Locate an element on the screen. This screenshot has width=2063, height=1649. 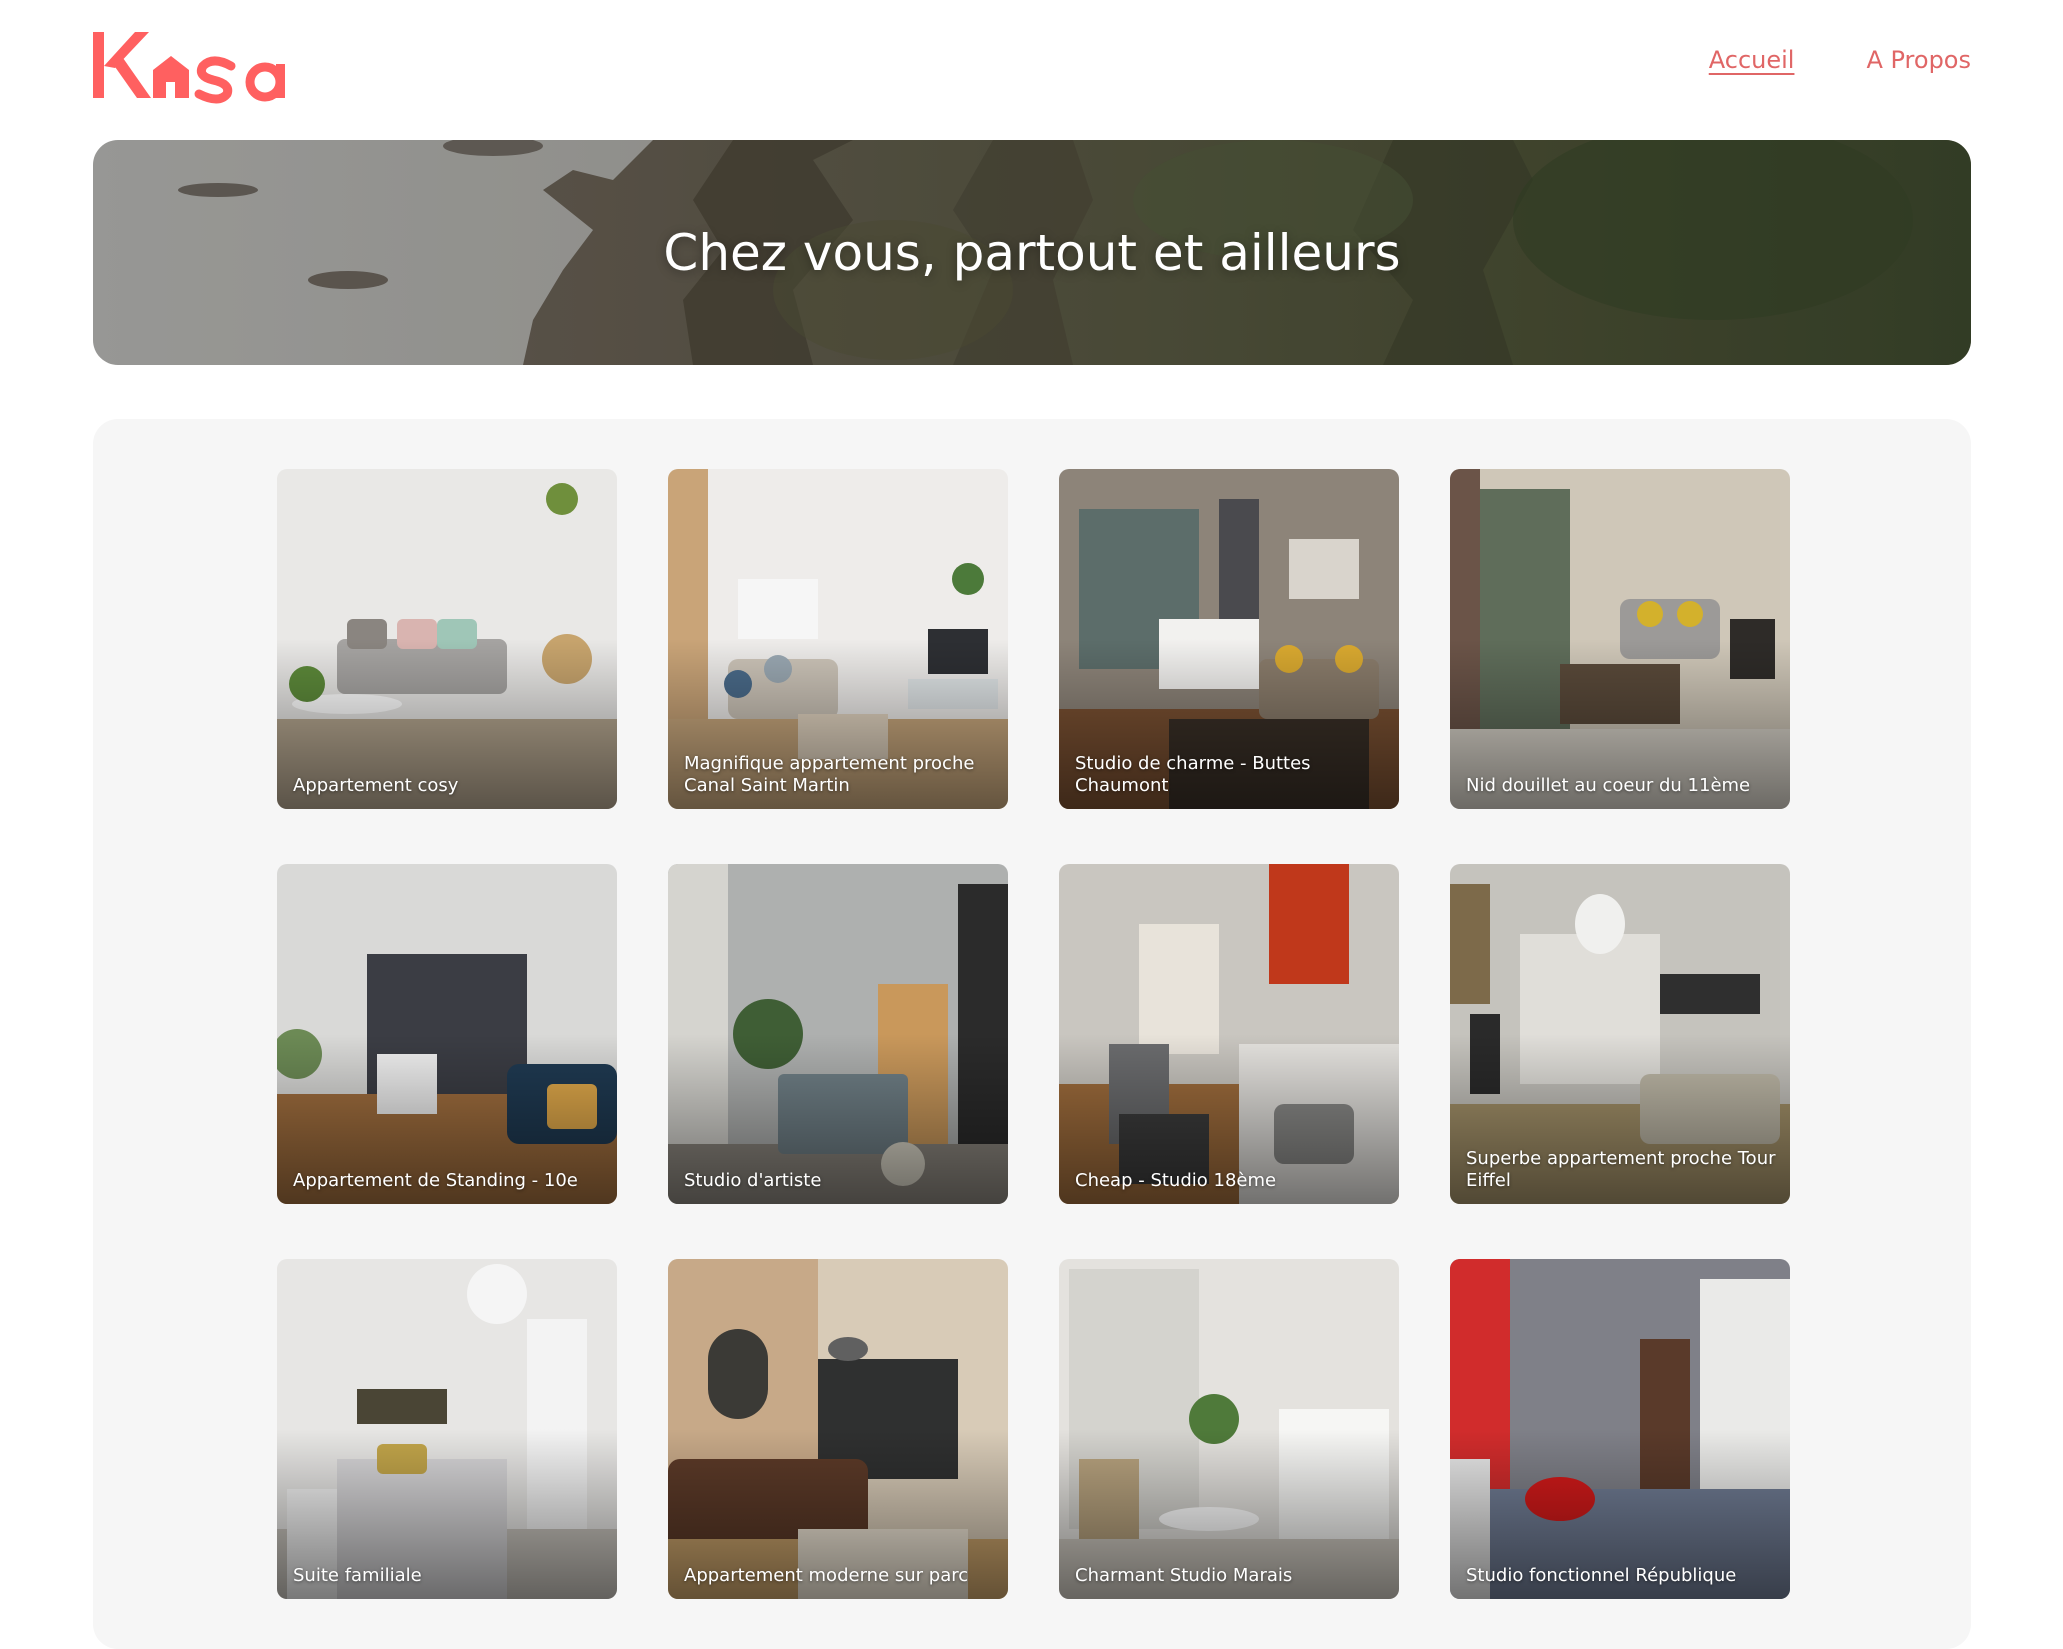
listing-card: Appartement moderne sur parc is located at coordinates (838, 1429).